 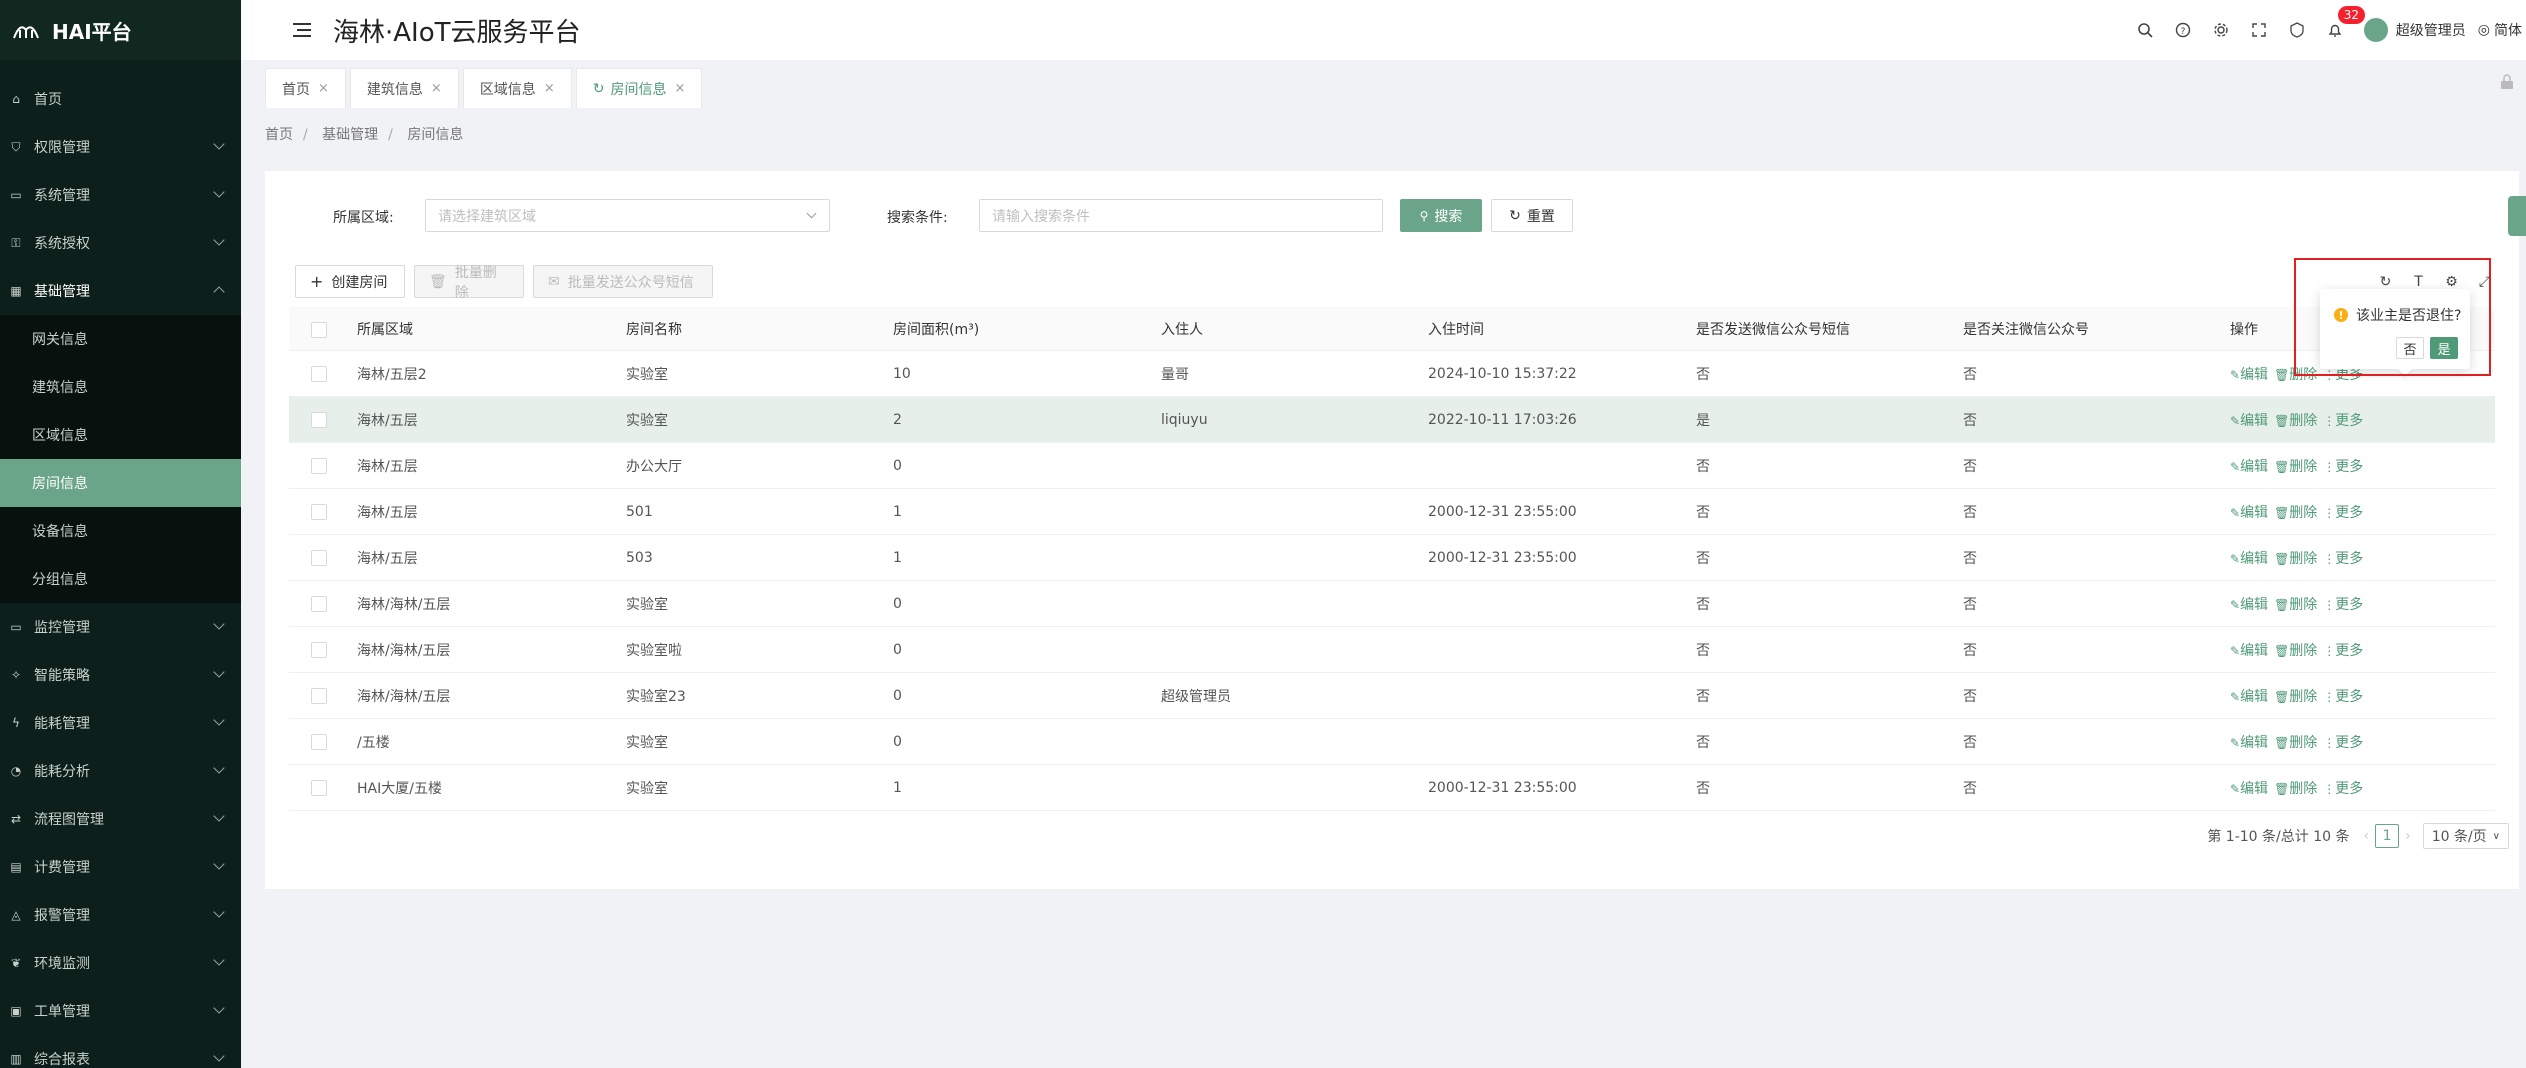 What do you see at coordinates (1441, 215) in the screenshot?
I see `search-button: ⚲ 搜索` at bounding box center [1441, 215].